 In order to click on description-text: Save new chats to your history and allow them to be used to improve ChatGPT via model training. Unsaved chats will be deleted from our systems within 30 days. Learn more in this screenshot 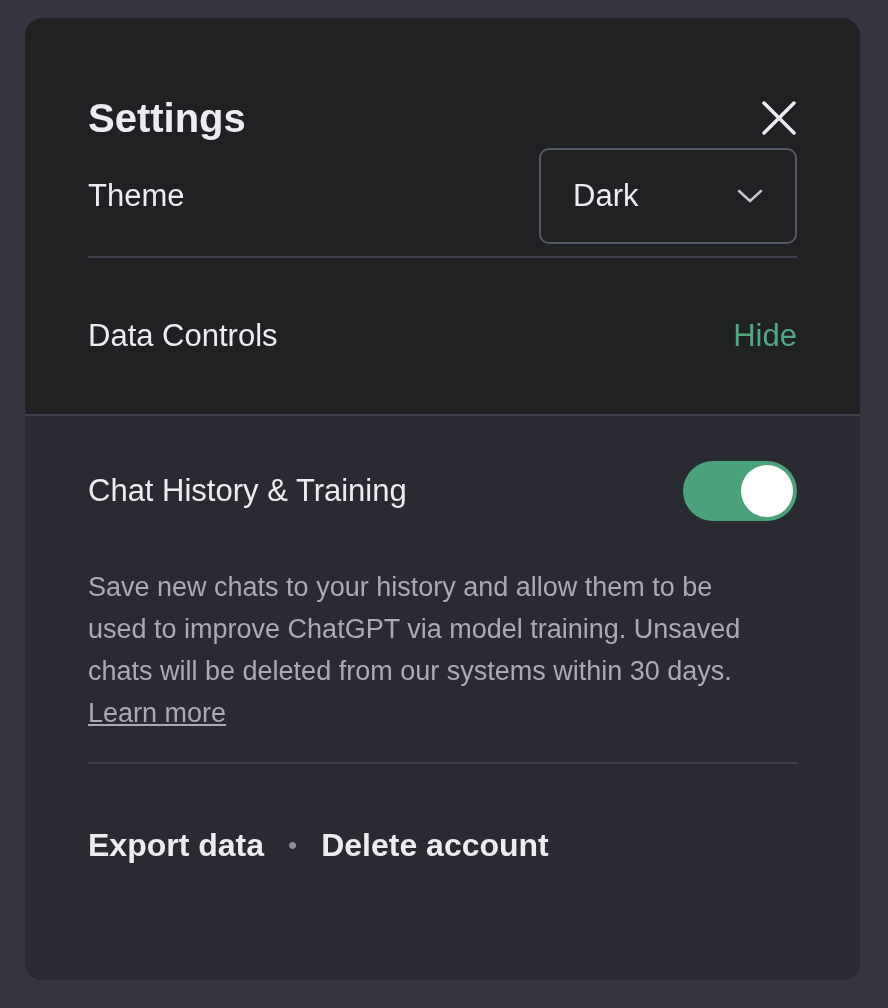, I will do `click(415, 650)`.